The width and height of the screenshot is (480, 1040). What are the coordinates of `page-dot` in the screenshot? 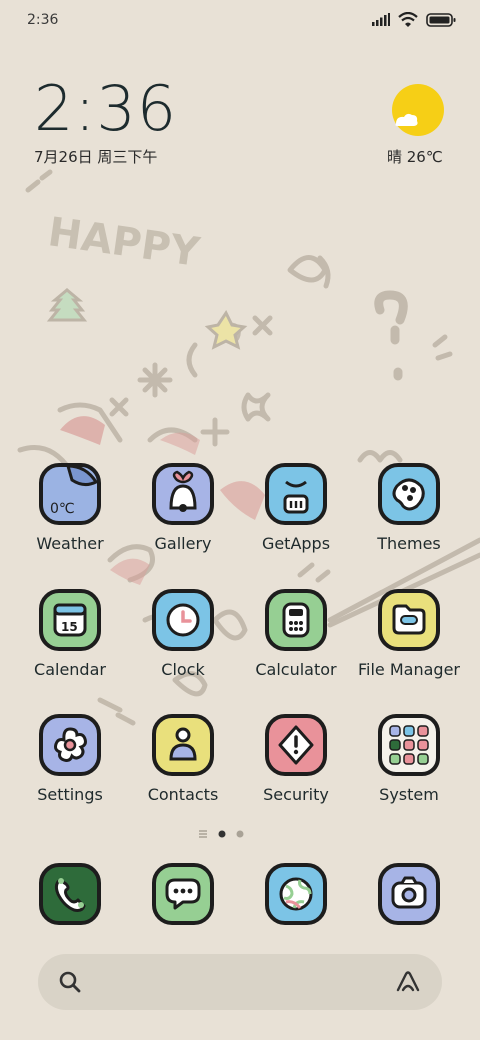 It's located at (240, 834).